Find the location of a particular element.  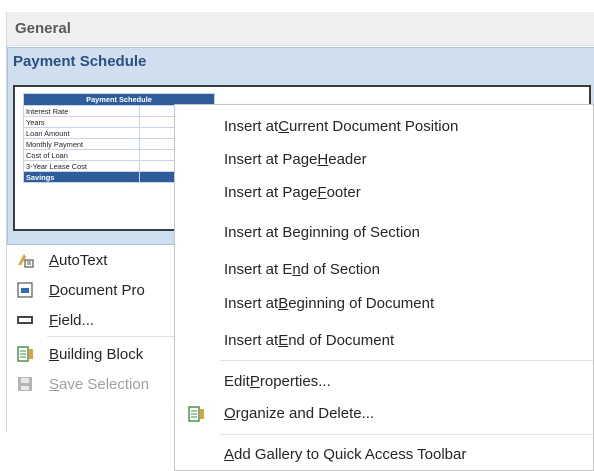

autotext-icon is located at coordinates (25, 260).